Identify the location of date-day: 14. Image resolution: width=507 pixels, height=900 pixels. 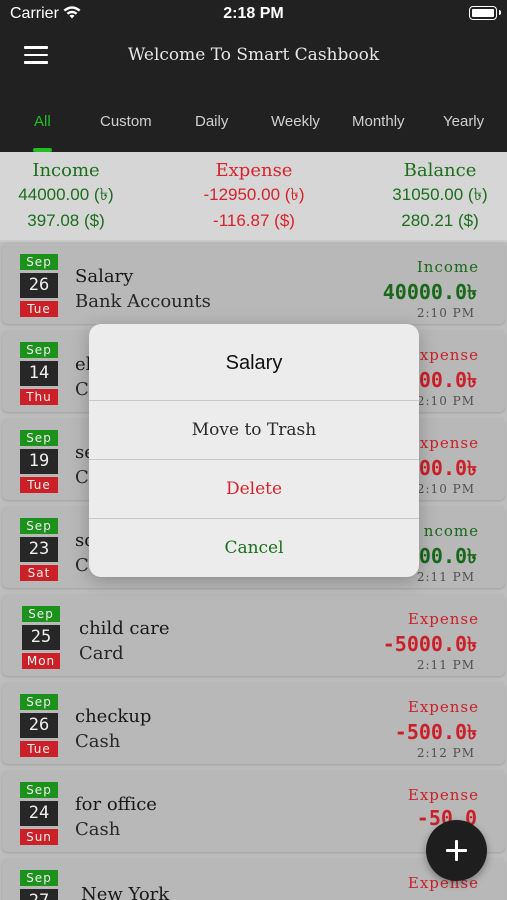
(39, 373).